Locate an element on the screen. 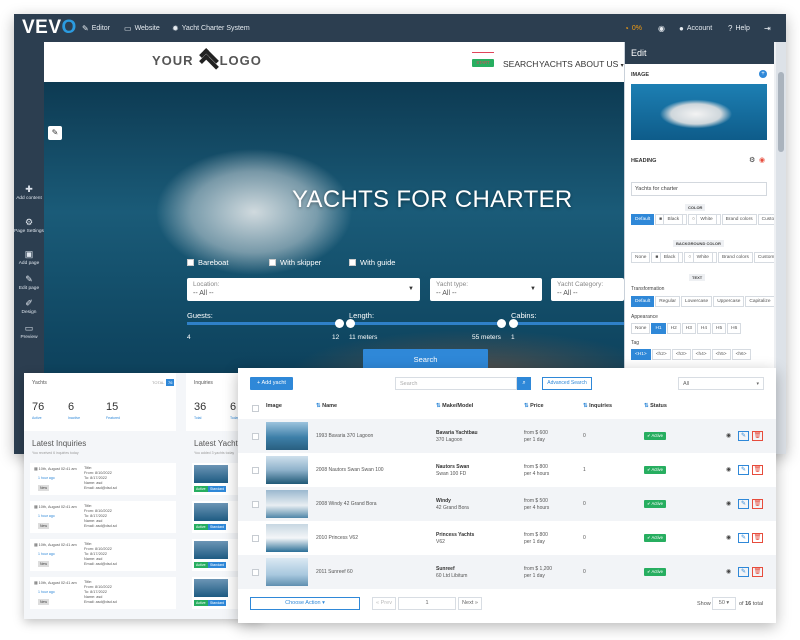  edit-section-button: ✎ is located at coordinates (55, 133).